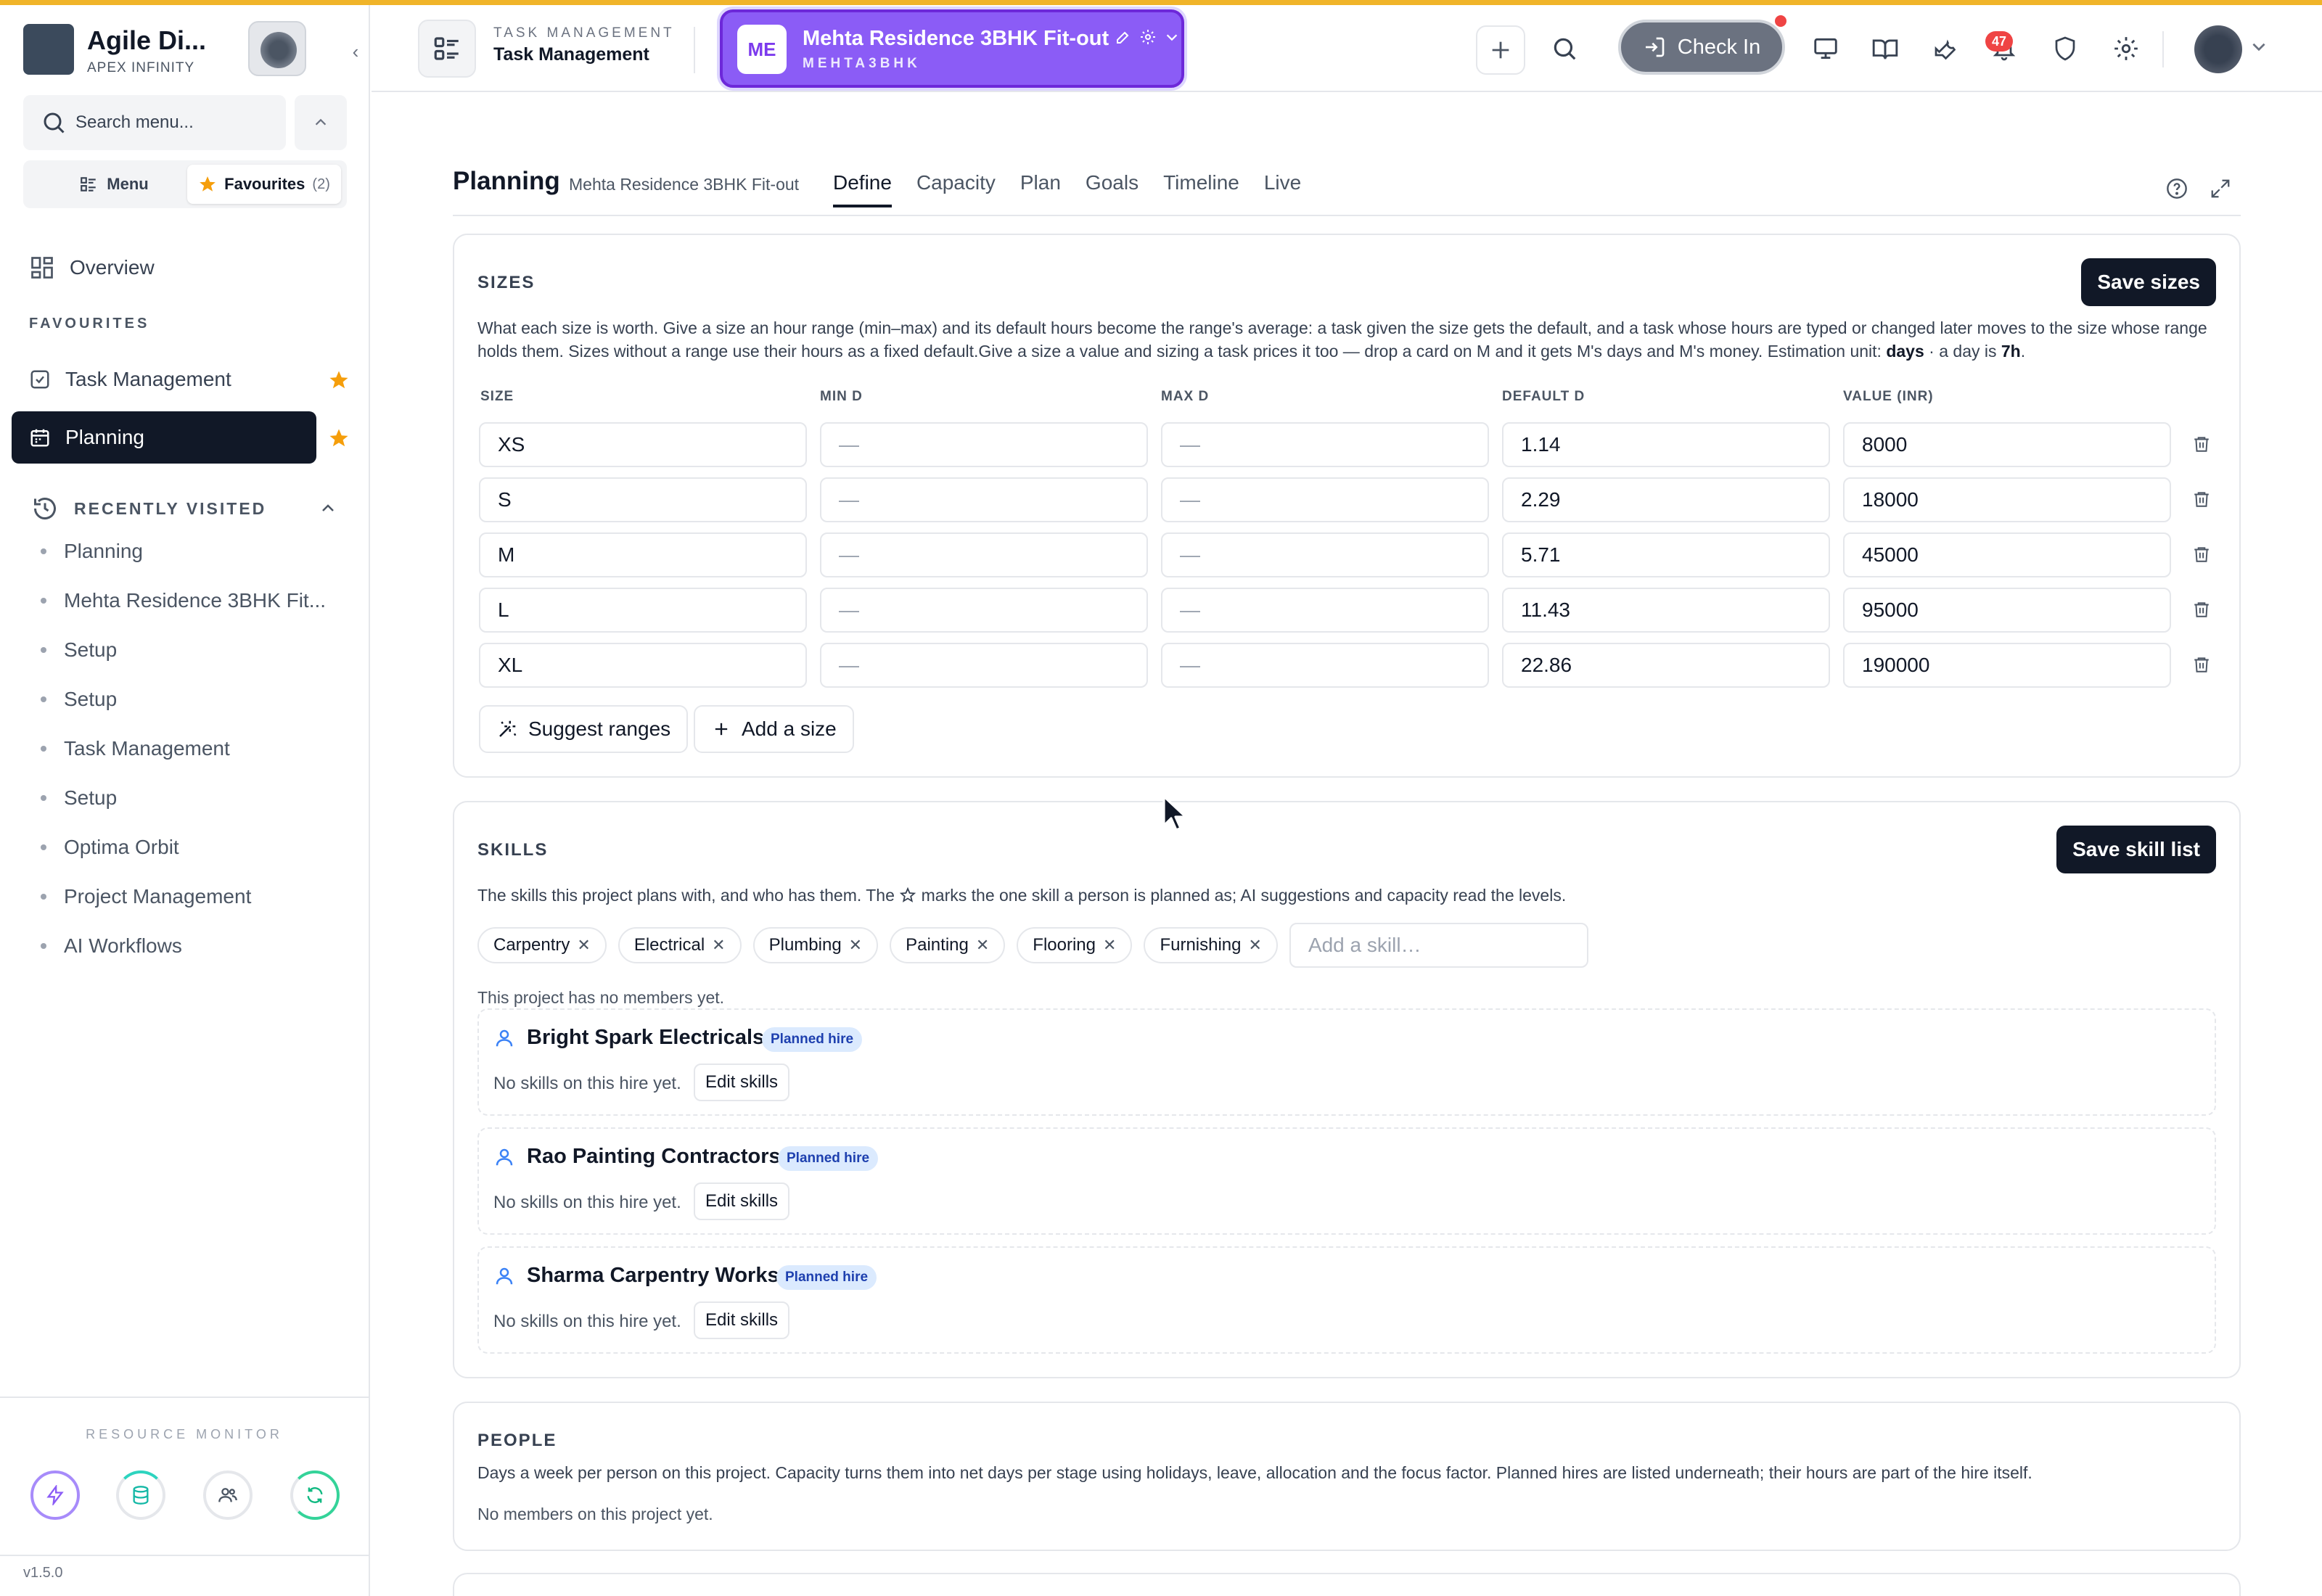  What do you see at coordinates (228, 1495) in the screenshot?
I see `users-monitor` at bounding box center [228, 1495].